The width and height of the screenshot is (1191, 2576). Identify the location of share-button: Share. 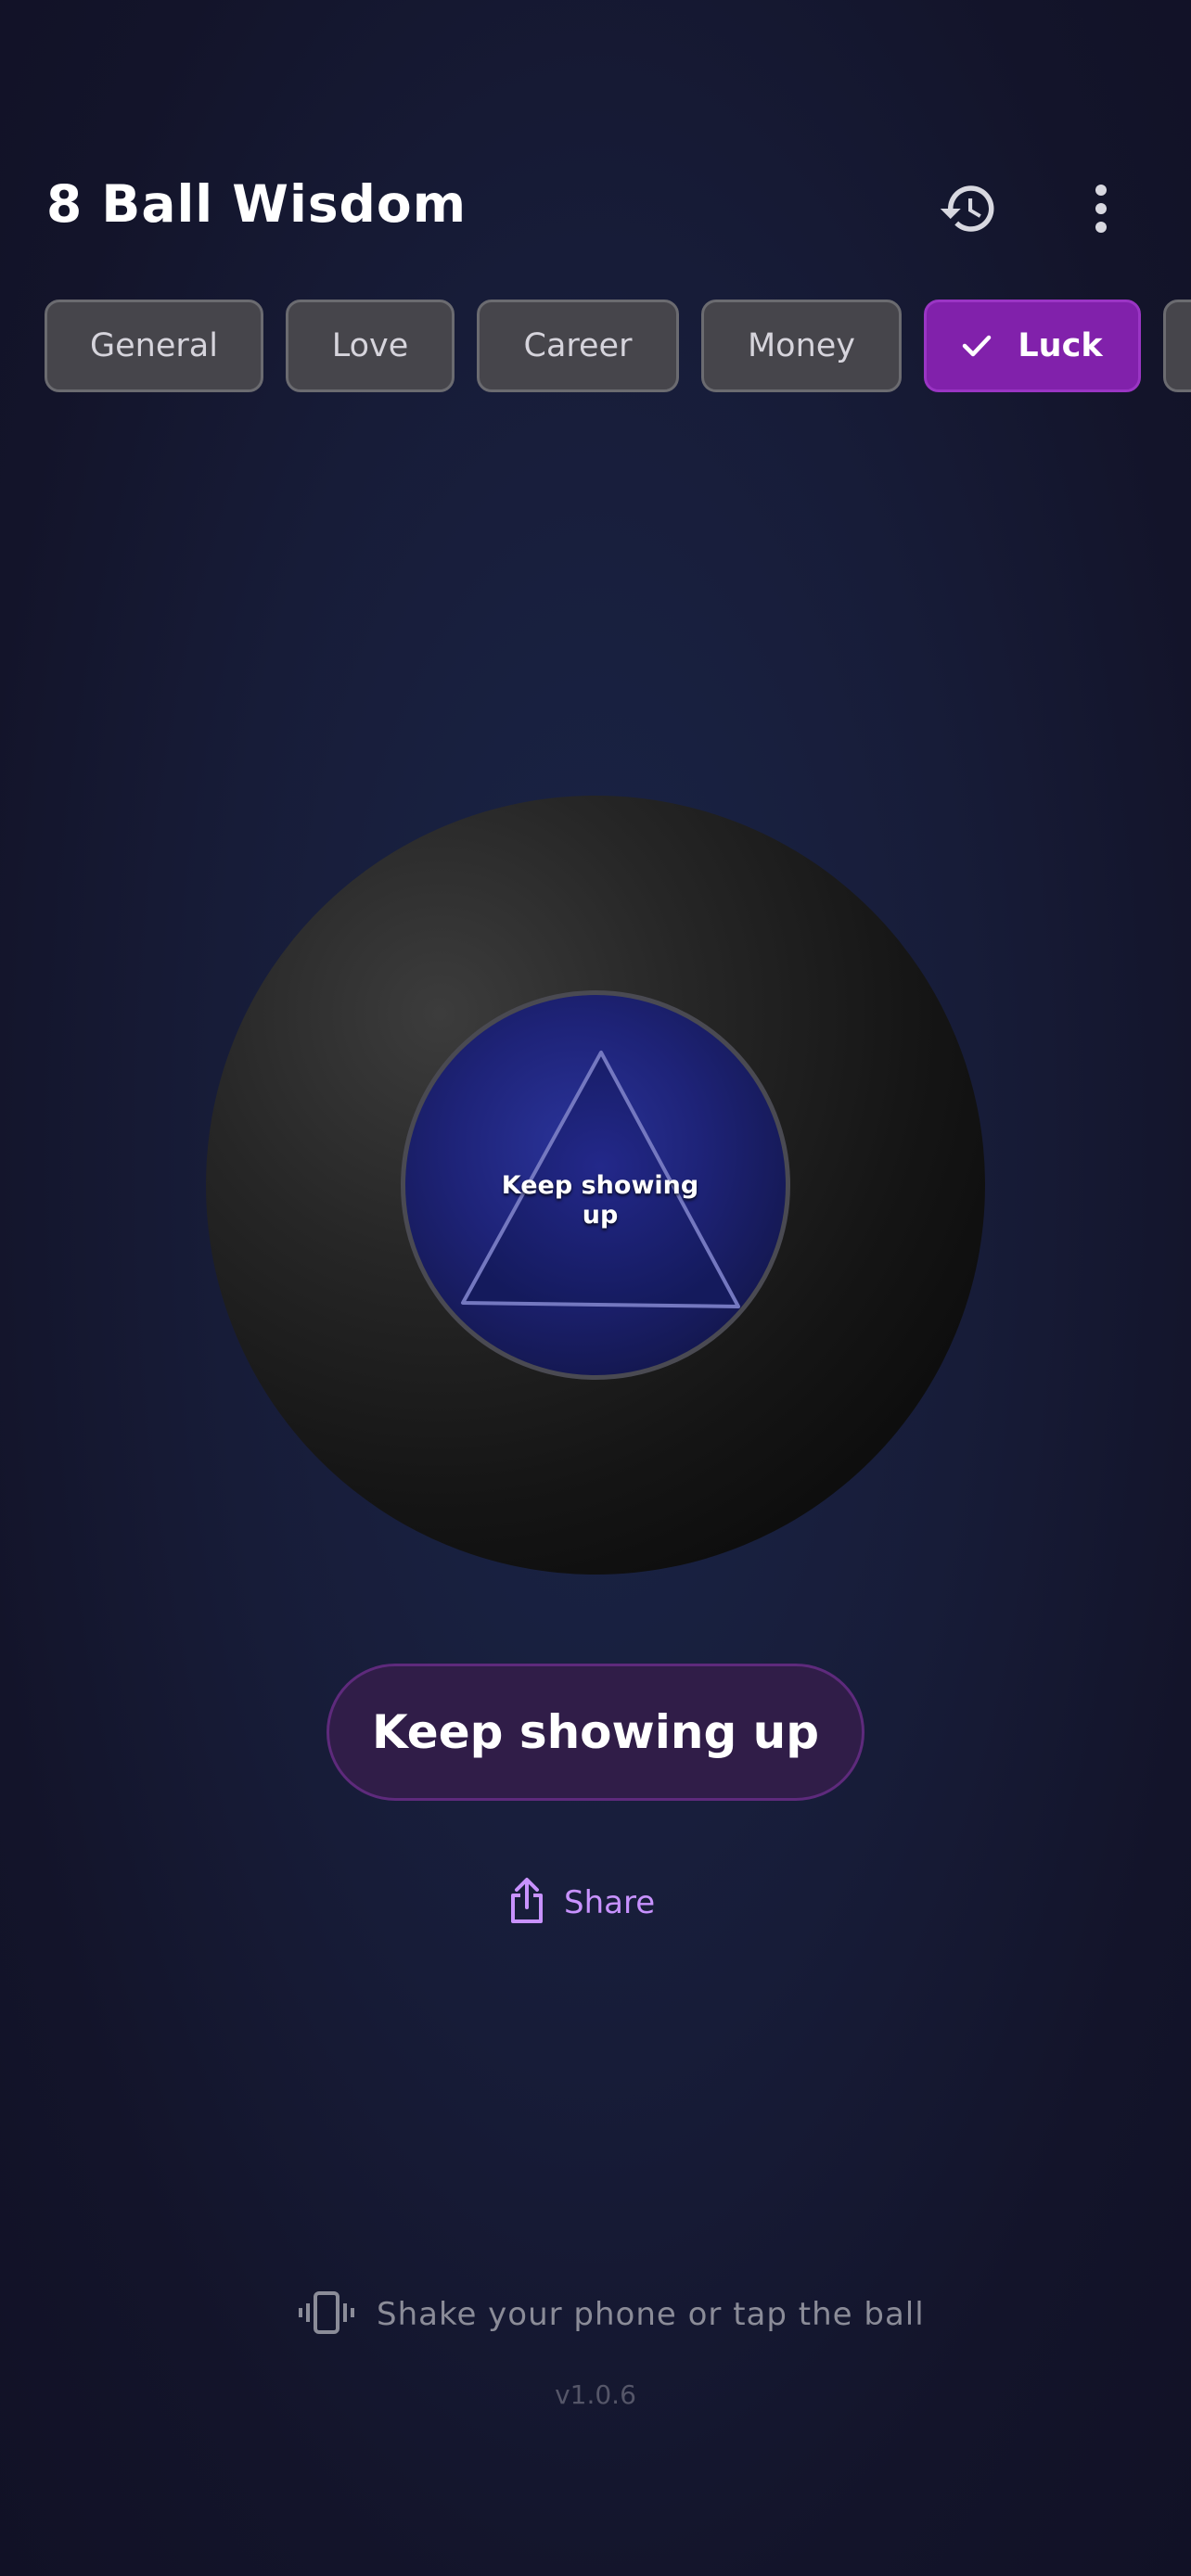
(597, 1902).